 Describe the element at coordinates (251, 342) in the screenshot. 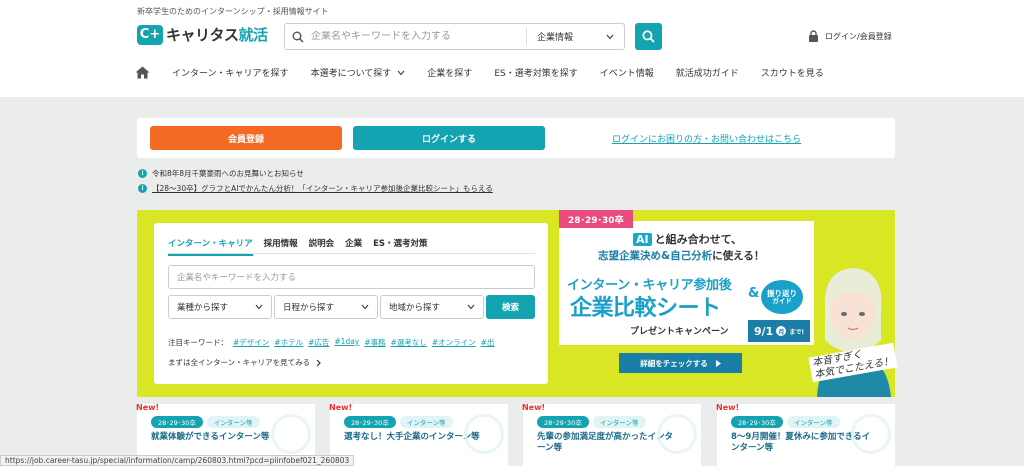

I see `keyword-link: #デザイン` at that location.